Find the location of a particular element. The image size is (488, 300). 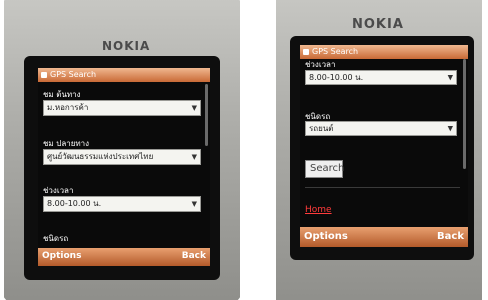

route-to-value: ศูนย์วัฒนธรรมแห่งประเทศไทย is located at coordinates (100, 156).